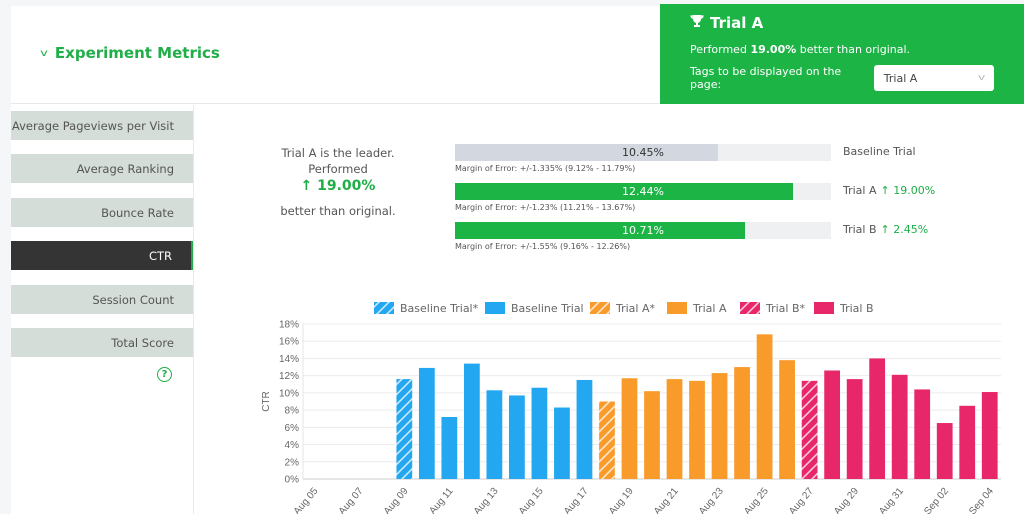 The width and height of the screenshot is (1024, 514). I want to click on tags-select: Trial A v, so click(933, 78).